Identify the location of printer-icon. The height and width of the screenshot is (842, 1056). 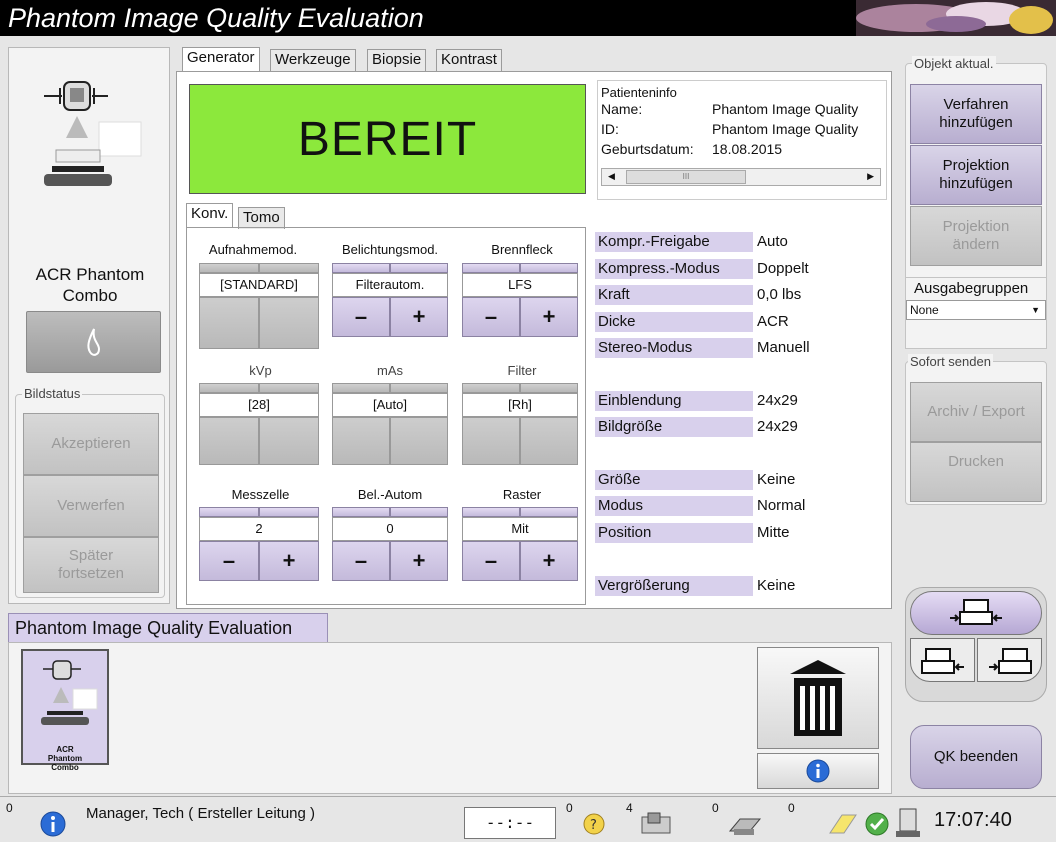
(744, 826).